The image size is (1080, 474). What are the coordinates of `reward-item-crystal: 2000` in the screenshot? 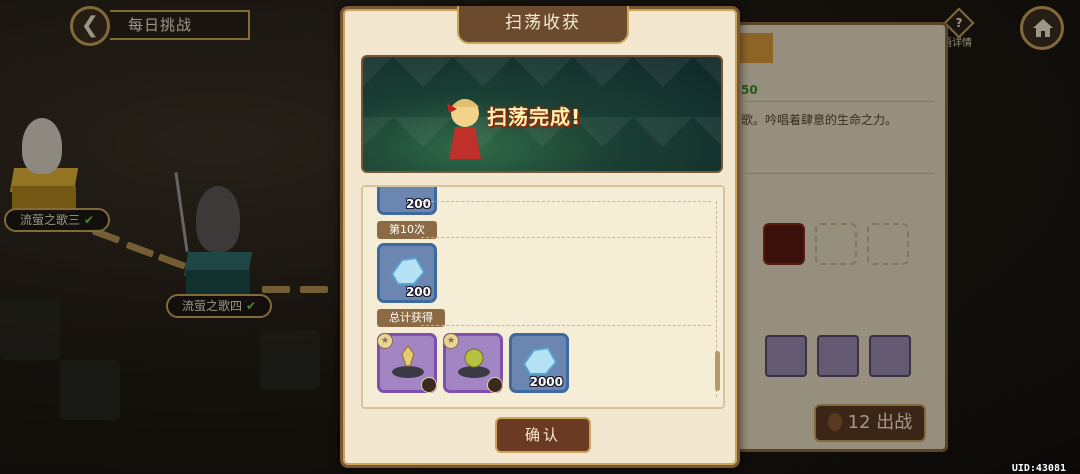 It's located at (539, 363).